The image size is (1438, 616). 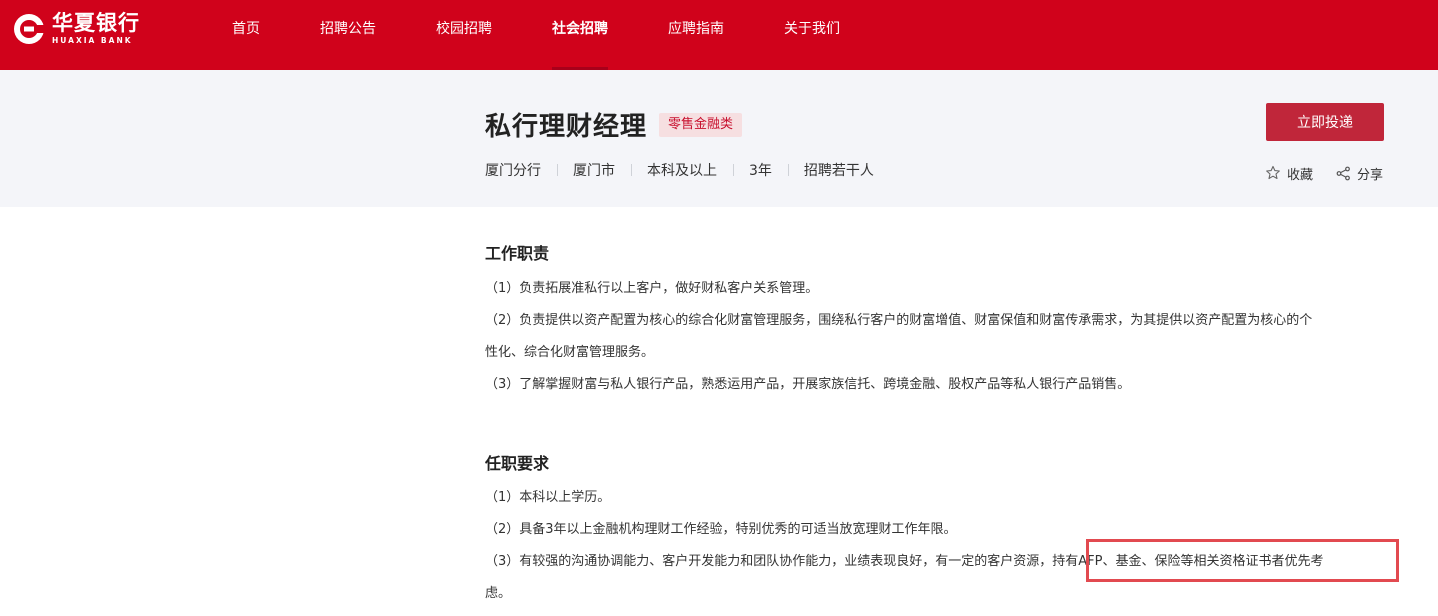 I want to click on job-branch: 厦门分行, so click(x=513, y=171).